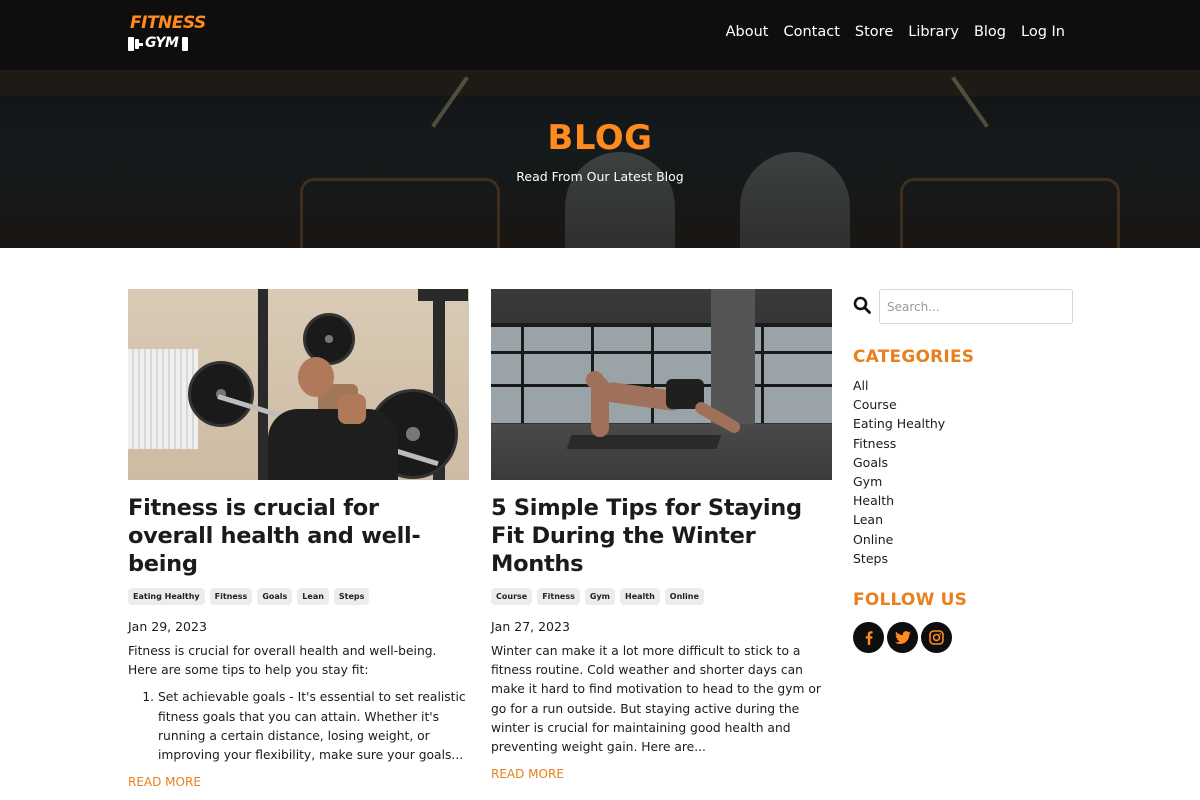 The image size is (1200, 800). Describe the element at coordinates (661, 596) in the screenshot. I see `post-tags: Course Fitness Gym Health Online` at that location.